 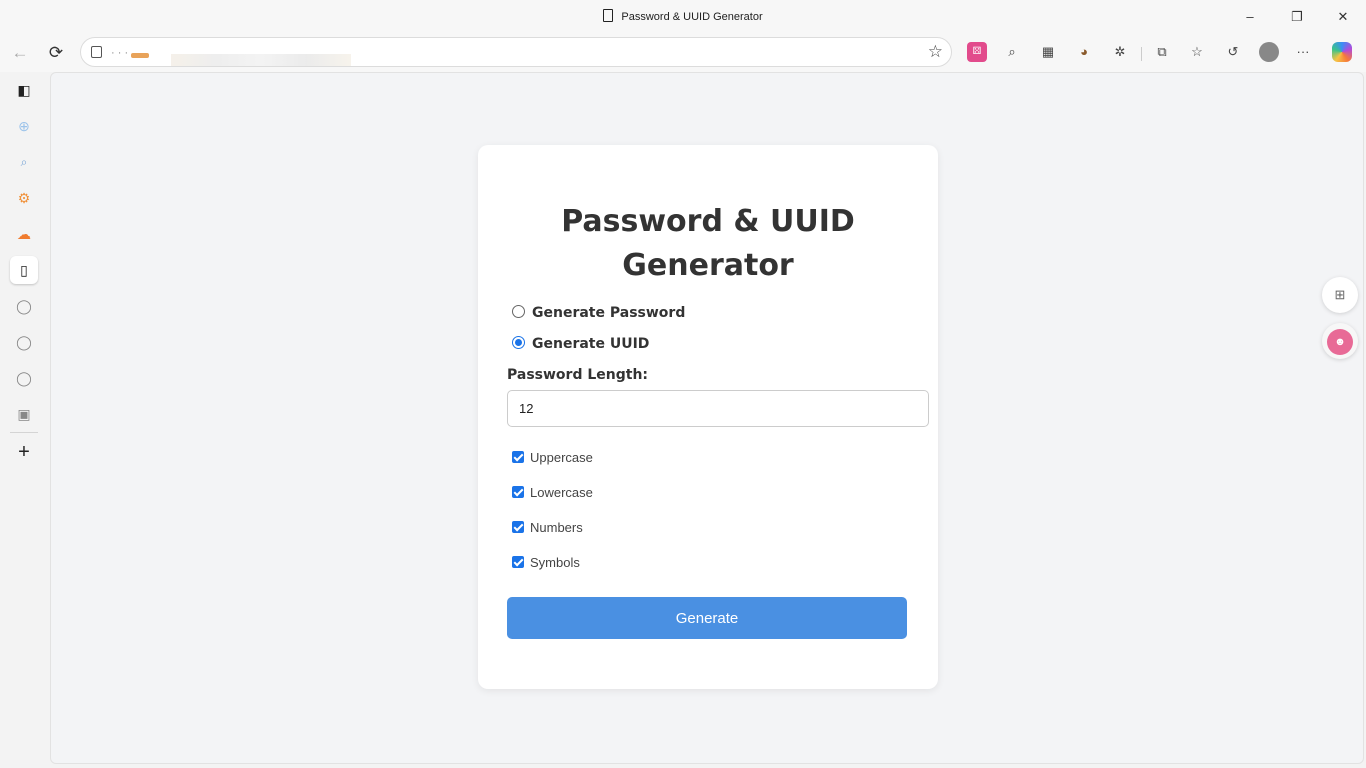 I want to click on favorite-star-icon: ☆, so click(x=935, y=52).